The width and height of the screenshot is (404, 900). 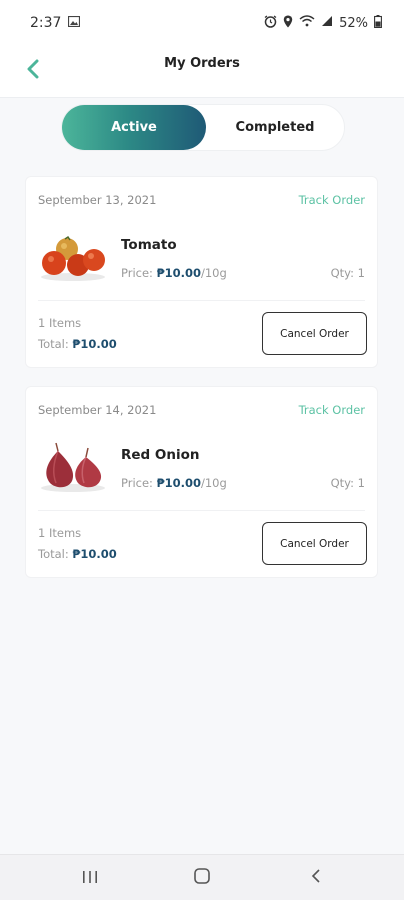 I want to click on status-left: 2:37, so click(x=55, y=23).